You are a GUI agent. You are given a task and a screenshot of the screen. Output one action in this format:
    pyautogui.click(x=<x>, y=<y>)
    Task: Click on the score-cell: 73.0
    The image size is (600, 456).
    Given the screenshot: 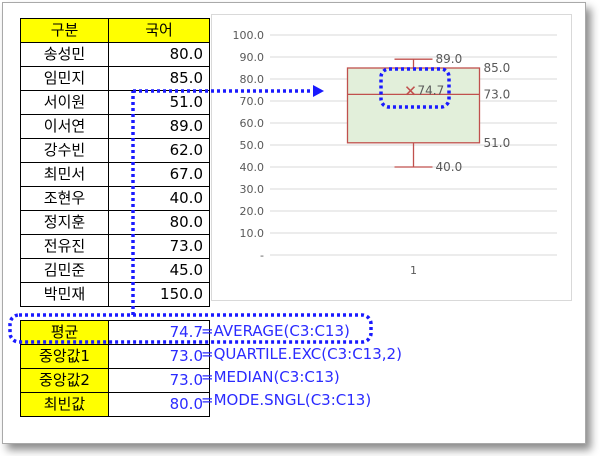 What is the action you would take?
    pyautogui.click(x=159, y=246)
    